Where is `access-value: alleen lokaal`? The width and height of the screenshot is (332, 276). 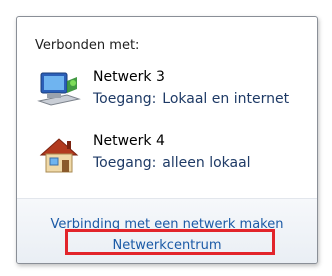
access-value: alleen lokaal is located at coordinates (206, 163).